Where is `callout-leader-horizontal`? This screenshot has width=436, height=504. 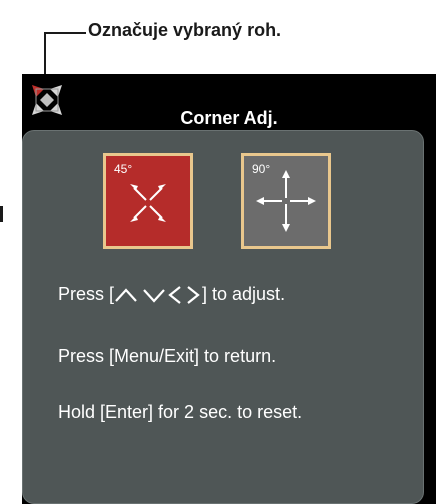
callout-leader-horizontal is located at coordinates (65, 33).